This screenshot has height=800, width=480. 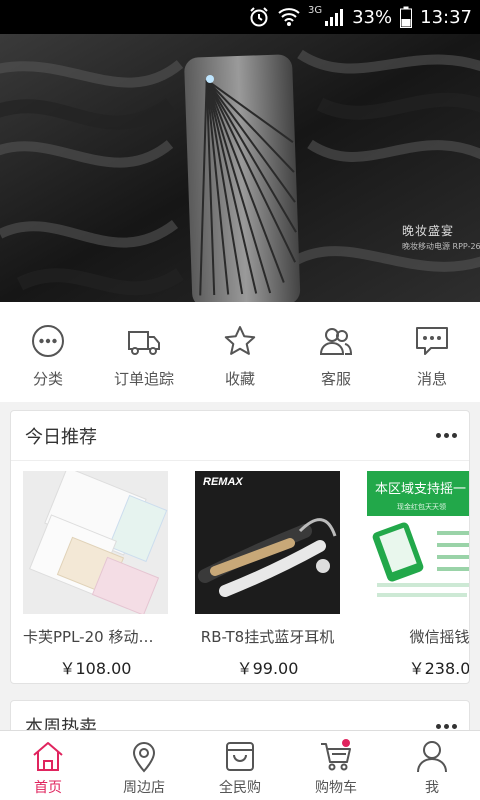 What do you see at coordinates (240, 756) in the screenshot?
I see `shopping-bag-icon` at bounding box center [240, 756].